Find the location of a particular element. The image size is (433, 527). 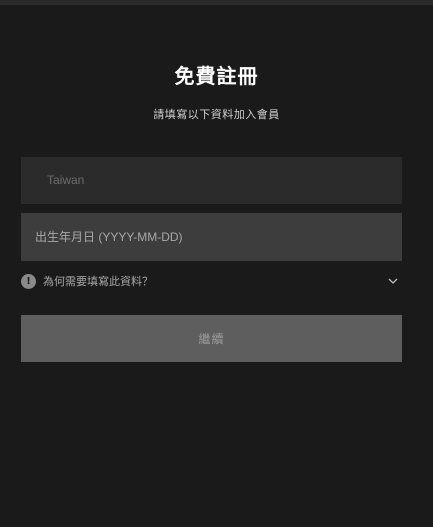

page-title: 免費註冊 is located at coordinates (216, 76).